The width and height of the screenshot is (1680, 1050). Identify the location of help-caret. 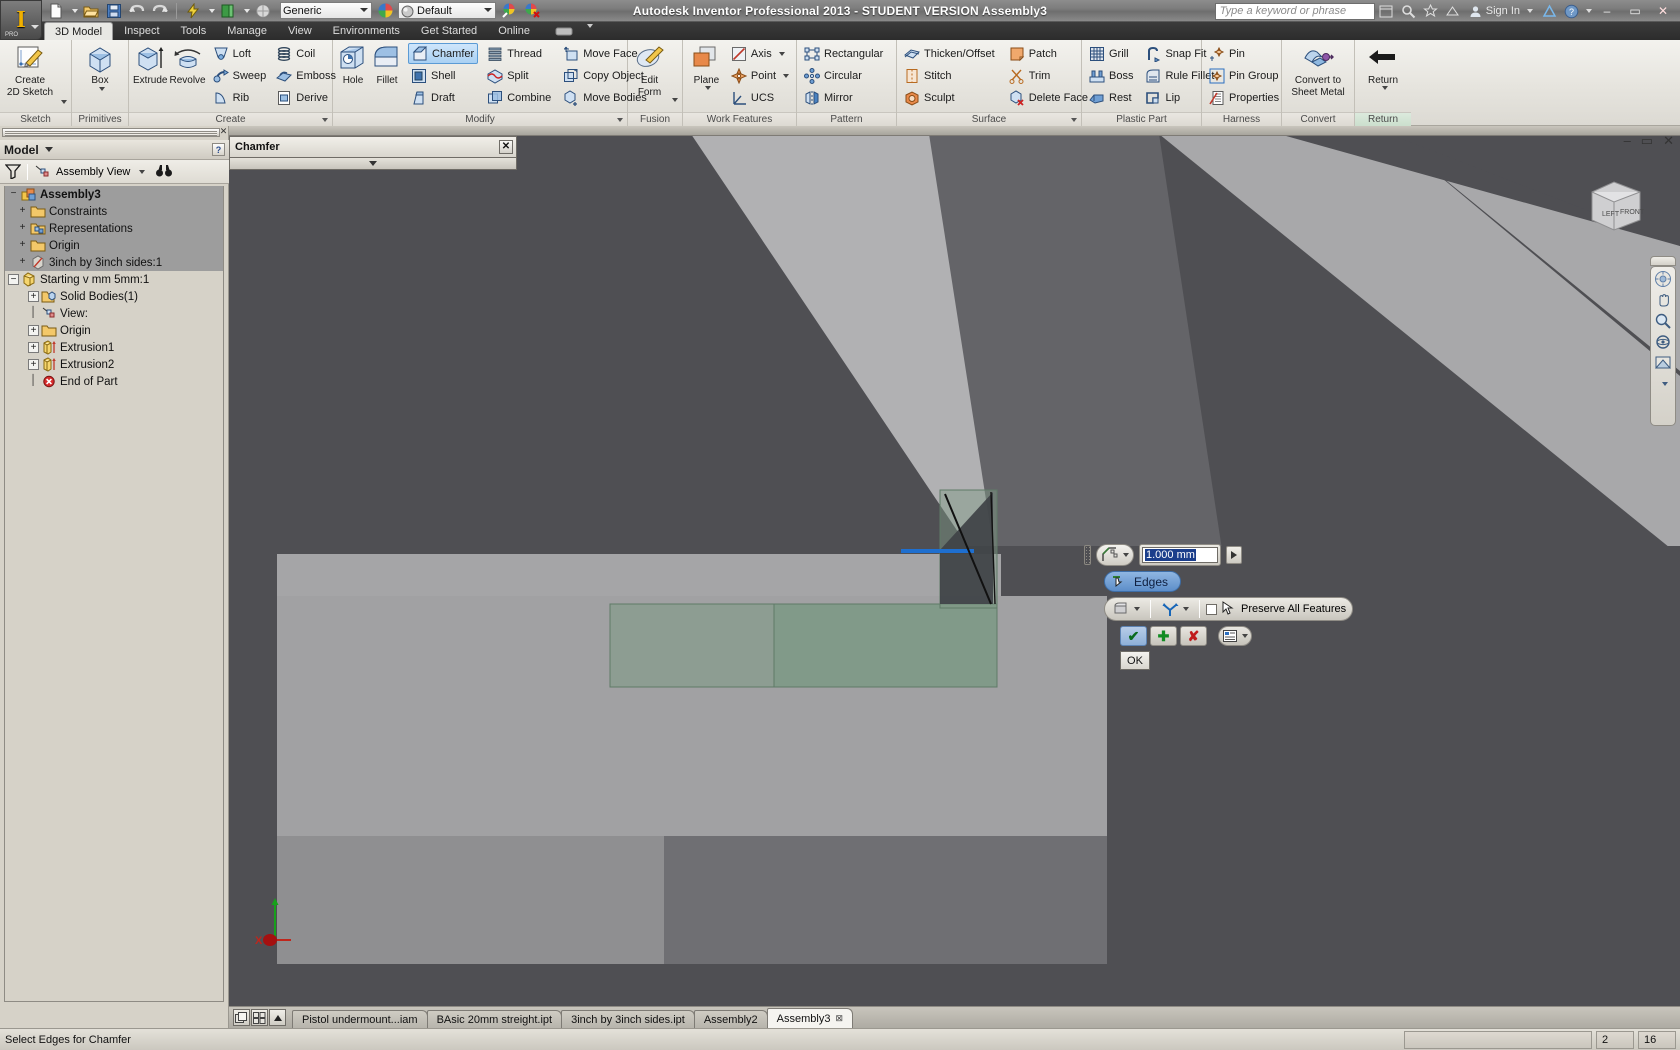
(1589, 11).